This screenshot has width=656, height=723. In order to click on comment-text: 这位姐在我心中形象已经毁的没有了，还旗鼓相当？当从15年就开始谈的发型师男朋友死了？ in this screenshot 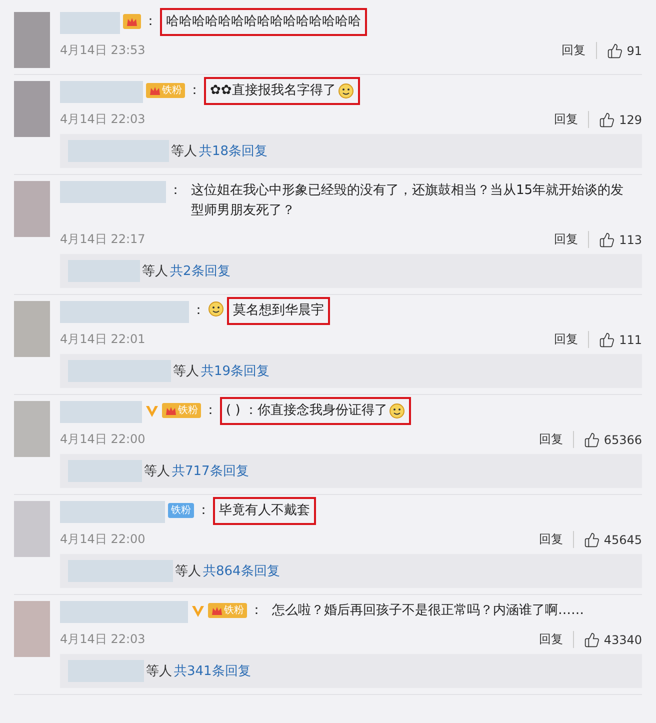, I will do `click(408, 201)`.